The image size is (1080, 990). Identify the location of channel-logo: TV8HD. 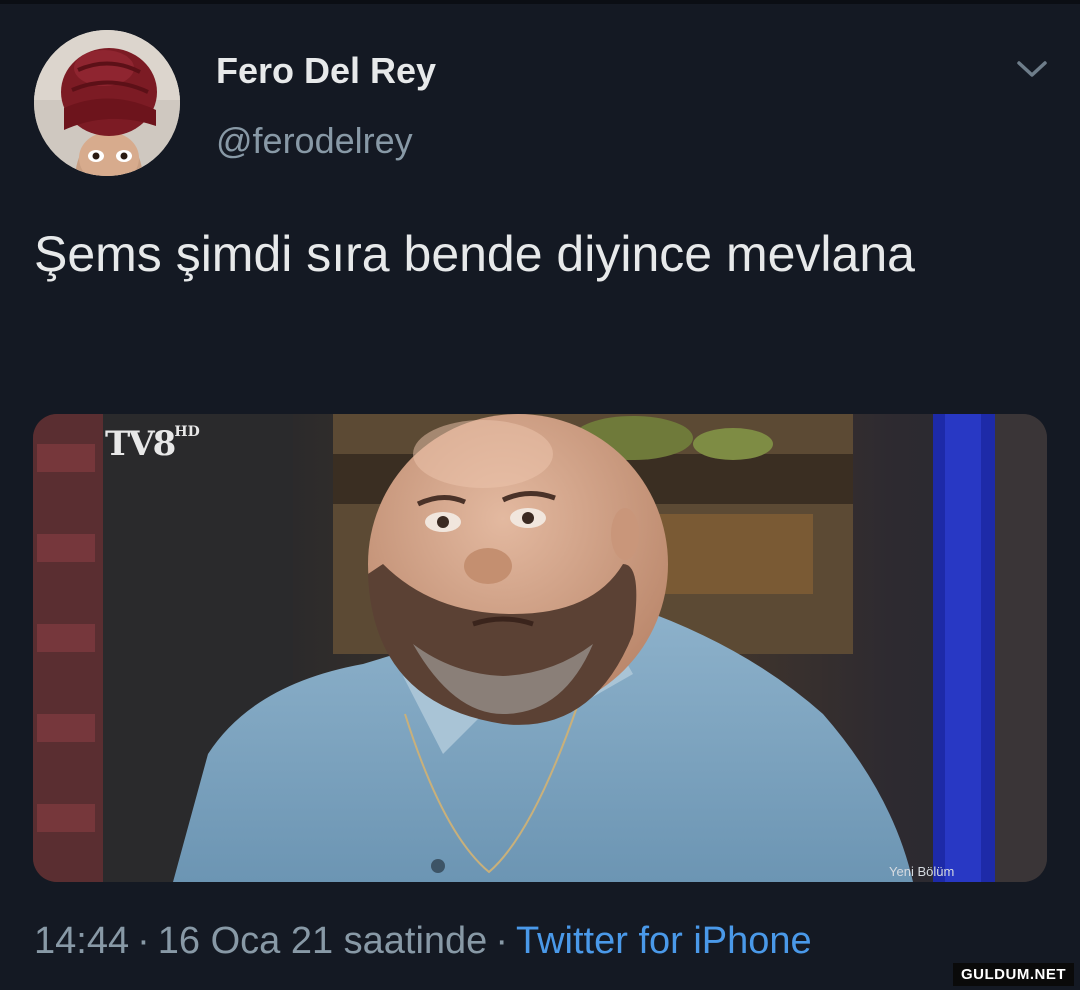
(152, 444).